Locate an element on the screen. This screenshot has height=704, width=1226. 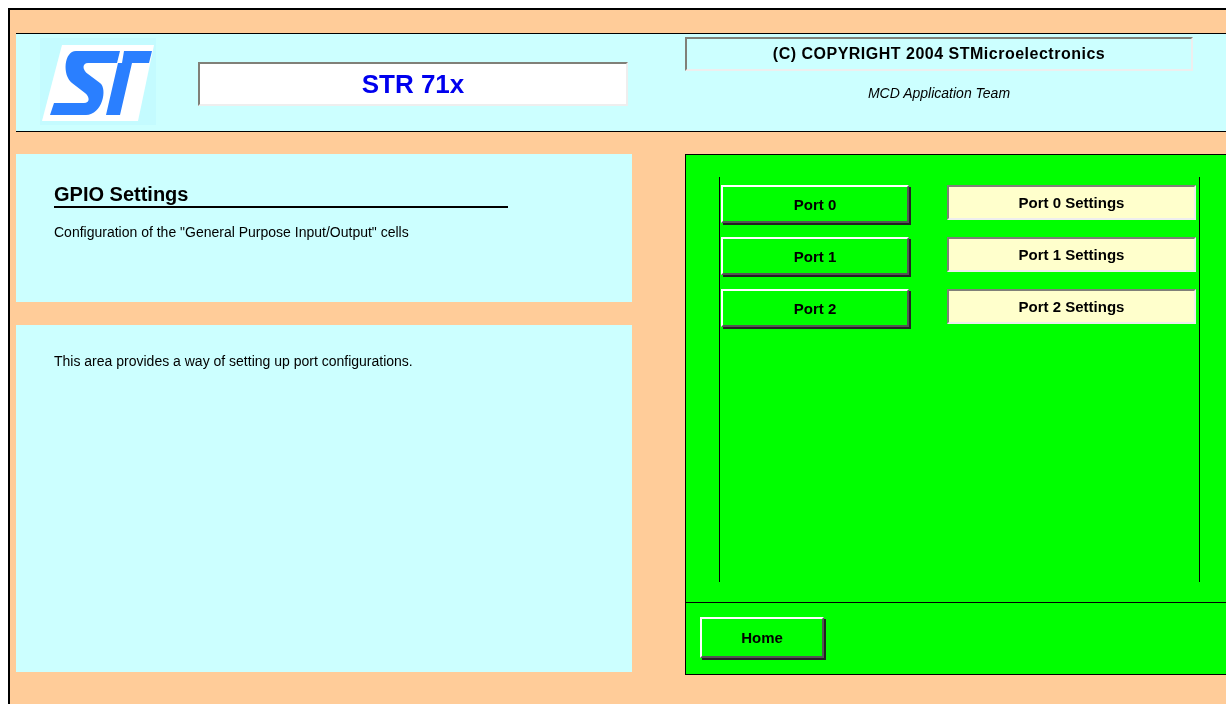
port-button: Port 0 is located at coordinates (815, 204).